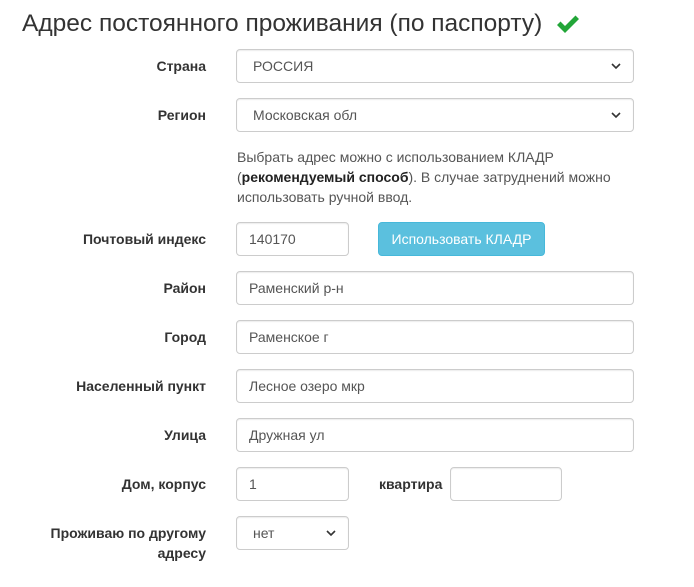 The height and width of the screenshot is (587, 694). Describe the element at coordinates (568, 24) in the screenshot. I see `check-icon` at that location.